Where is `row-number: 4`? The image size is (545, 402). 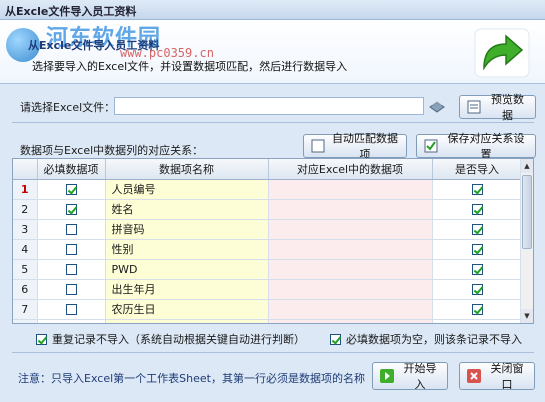 row-number: 4 is located at coordinates (25, 249).